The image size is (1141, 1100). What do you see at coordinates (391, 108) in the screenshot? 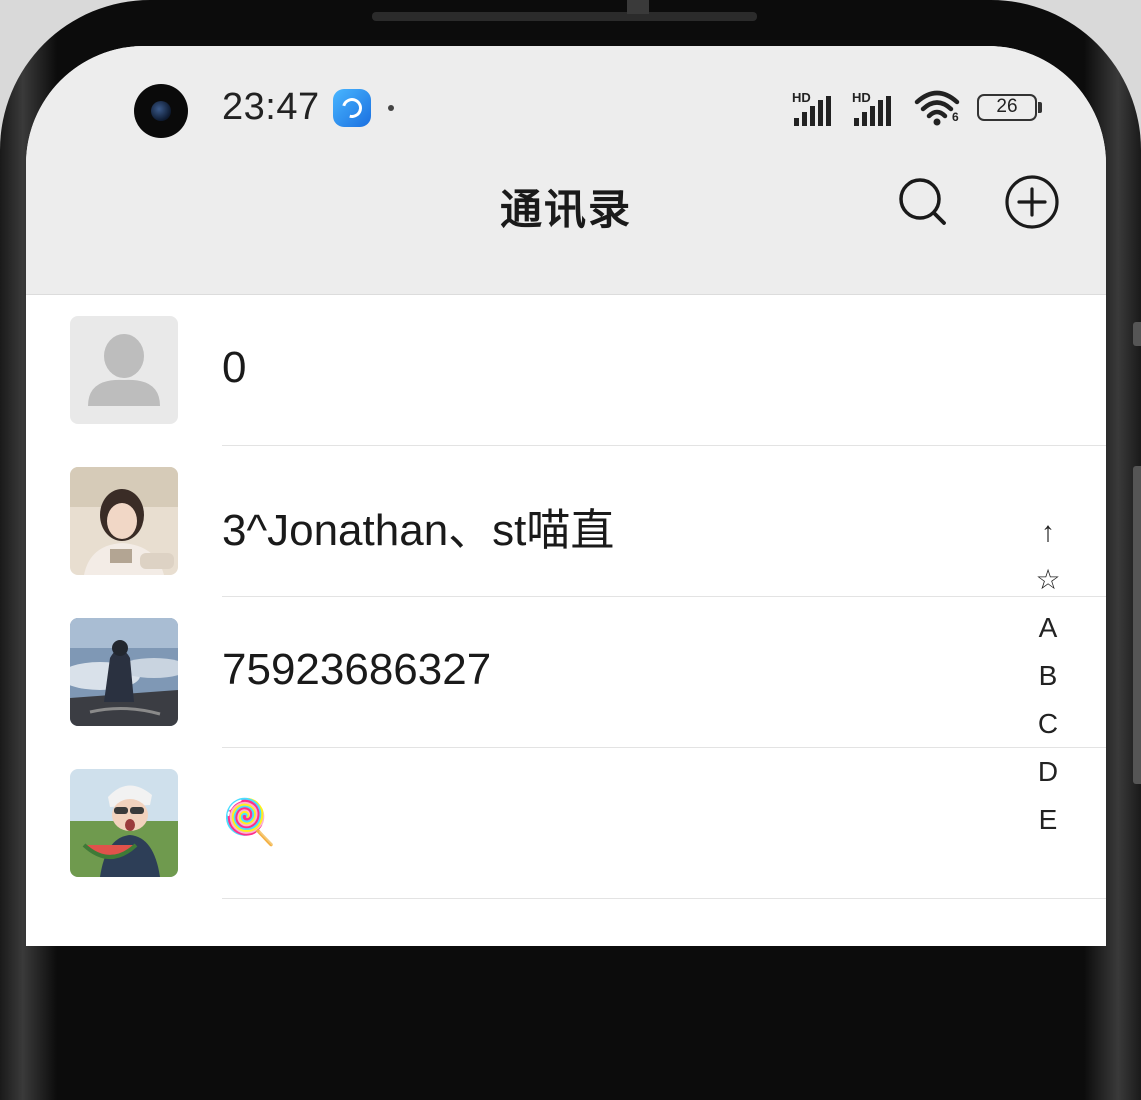
I see `more-notifications-dot` at bounding box center [391, 108].